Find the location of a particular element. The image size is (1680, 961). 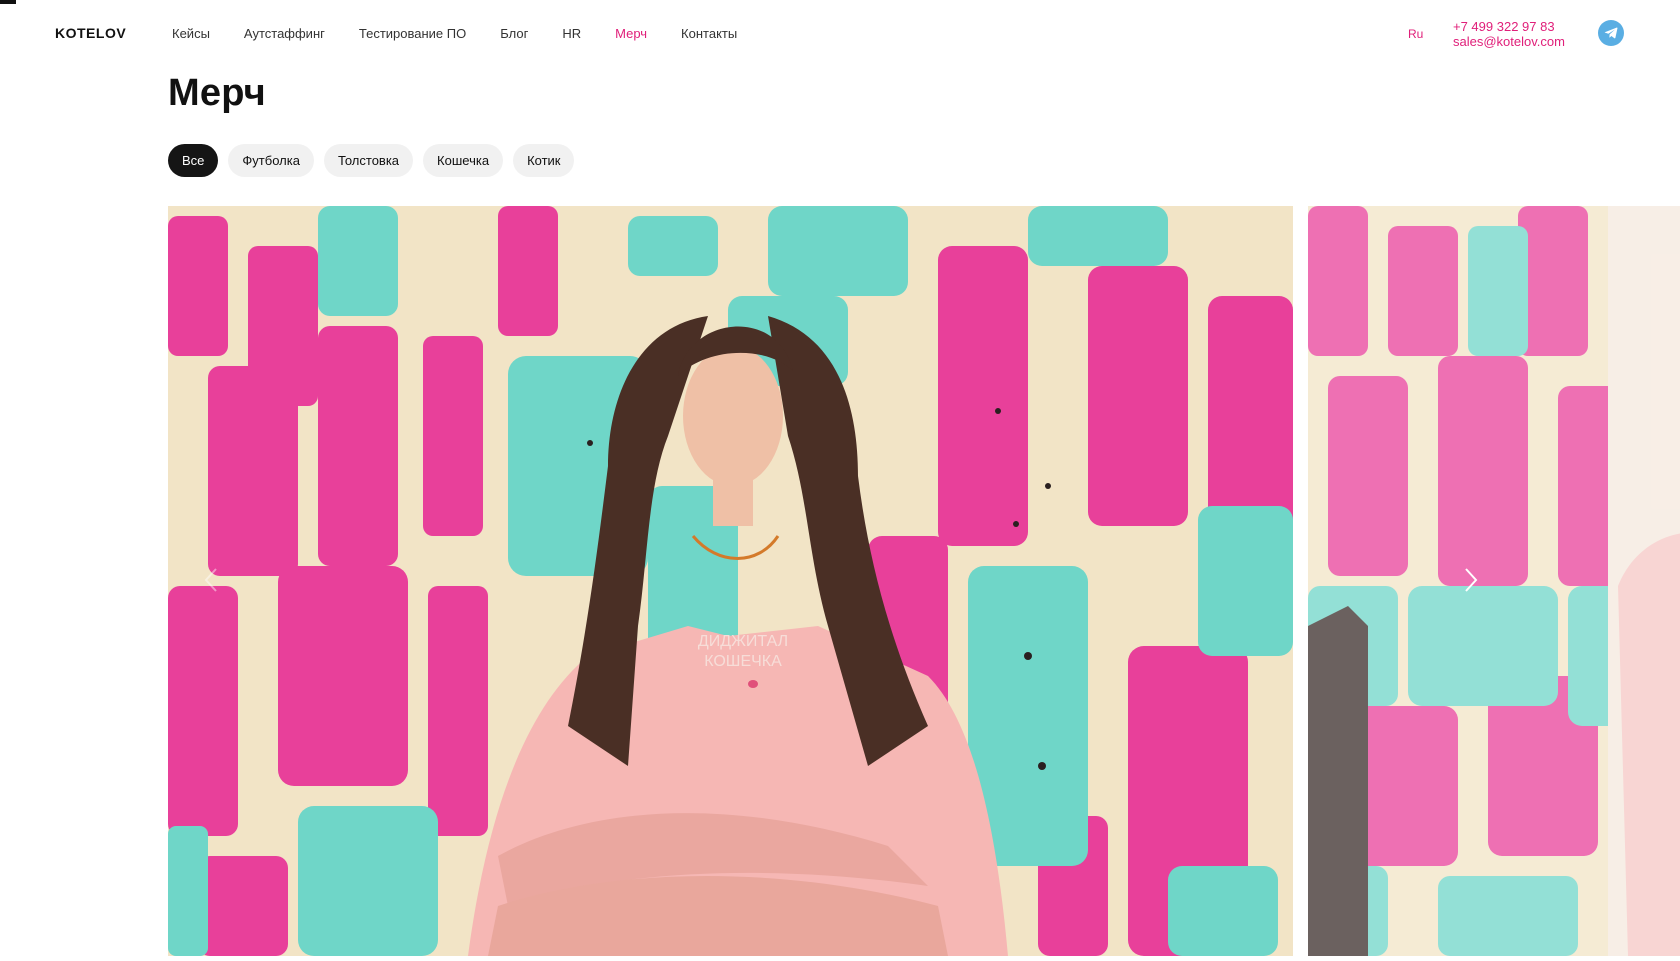

telegram-button is located at coordinates (1611, 33).